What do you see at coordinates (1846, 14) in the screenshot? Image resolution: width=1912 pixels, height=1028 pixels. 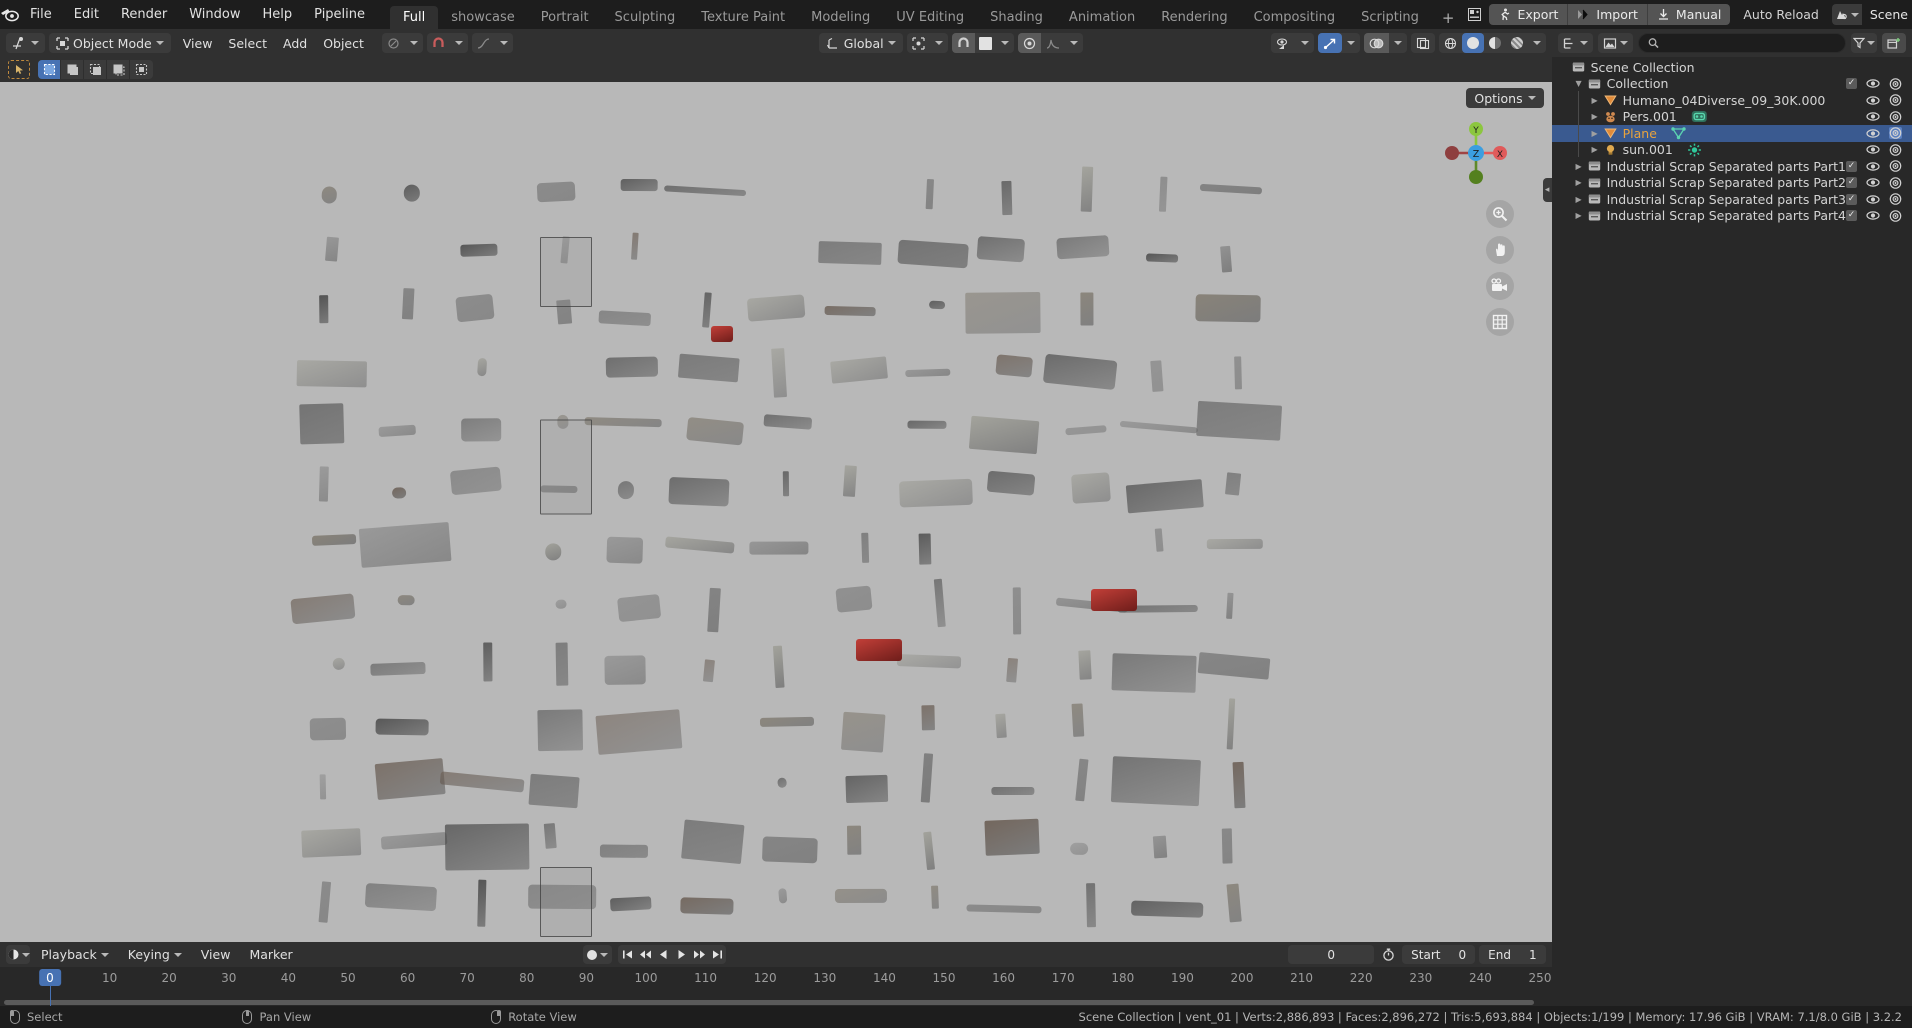 I see `scene-icon` at bounding box center [1846, 14].